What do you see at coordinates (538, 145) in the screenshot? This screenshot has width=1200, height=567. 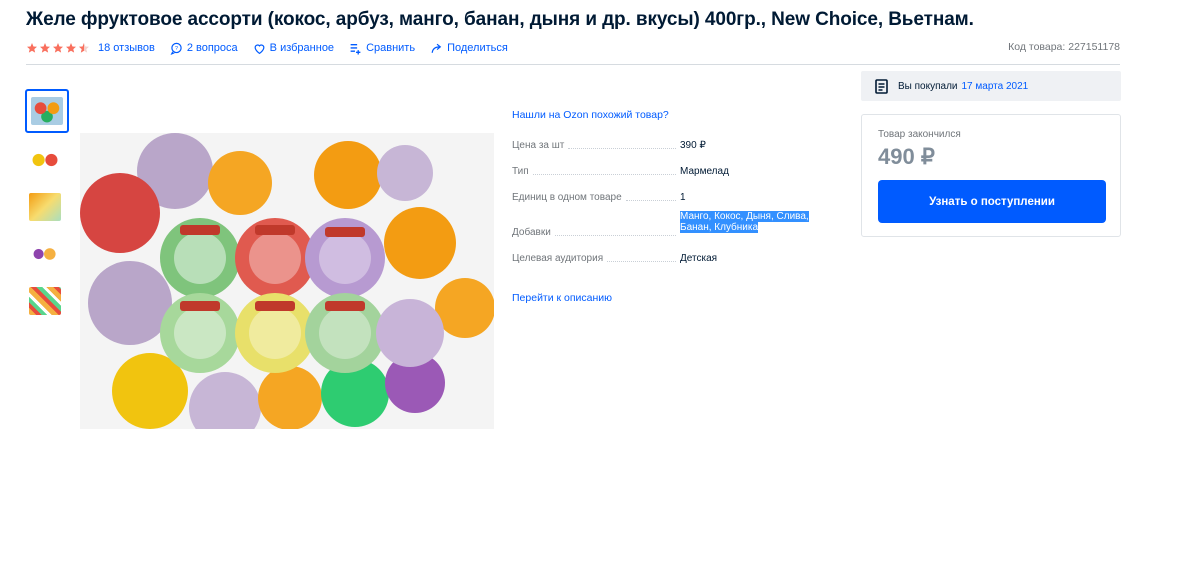 I see `spec-key-label: Цена за шт` at bounding box center [538, 145].